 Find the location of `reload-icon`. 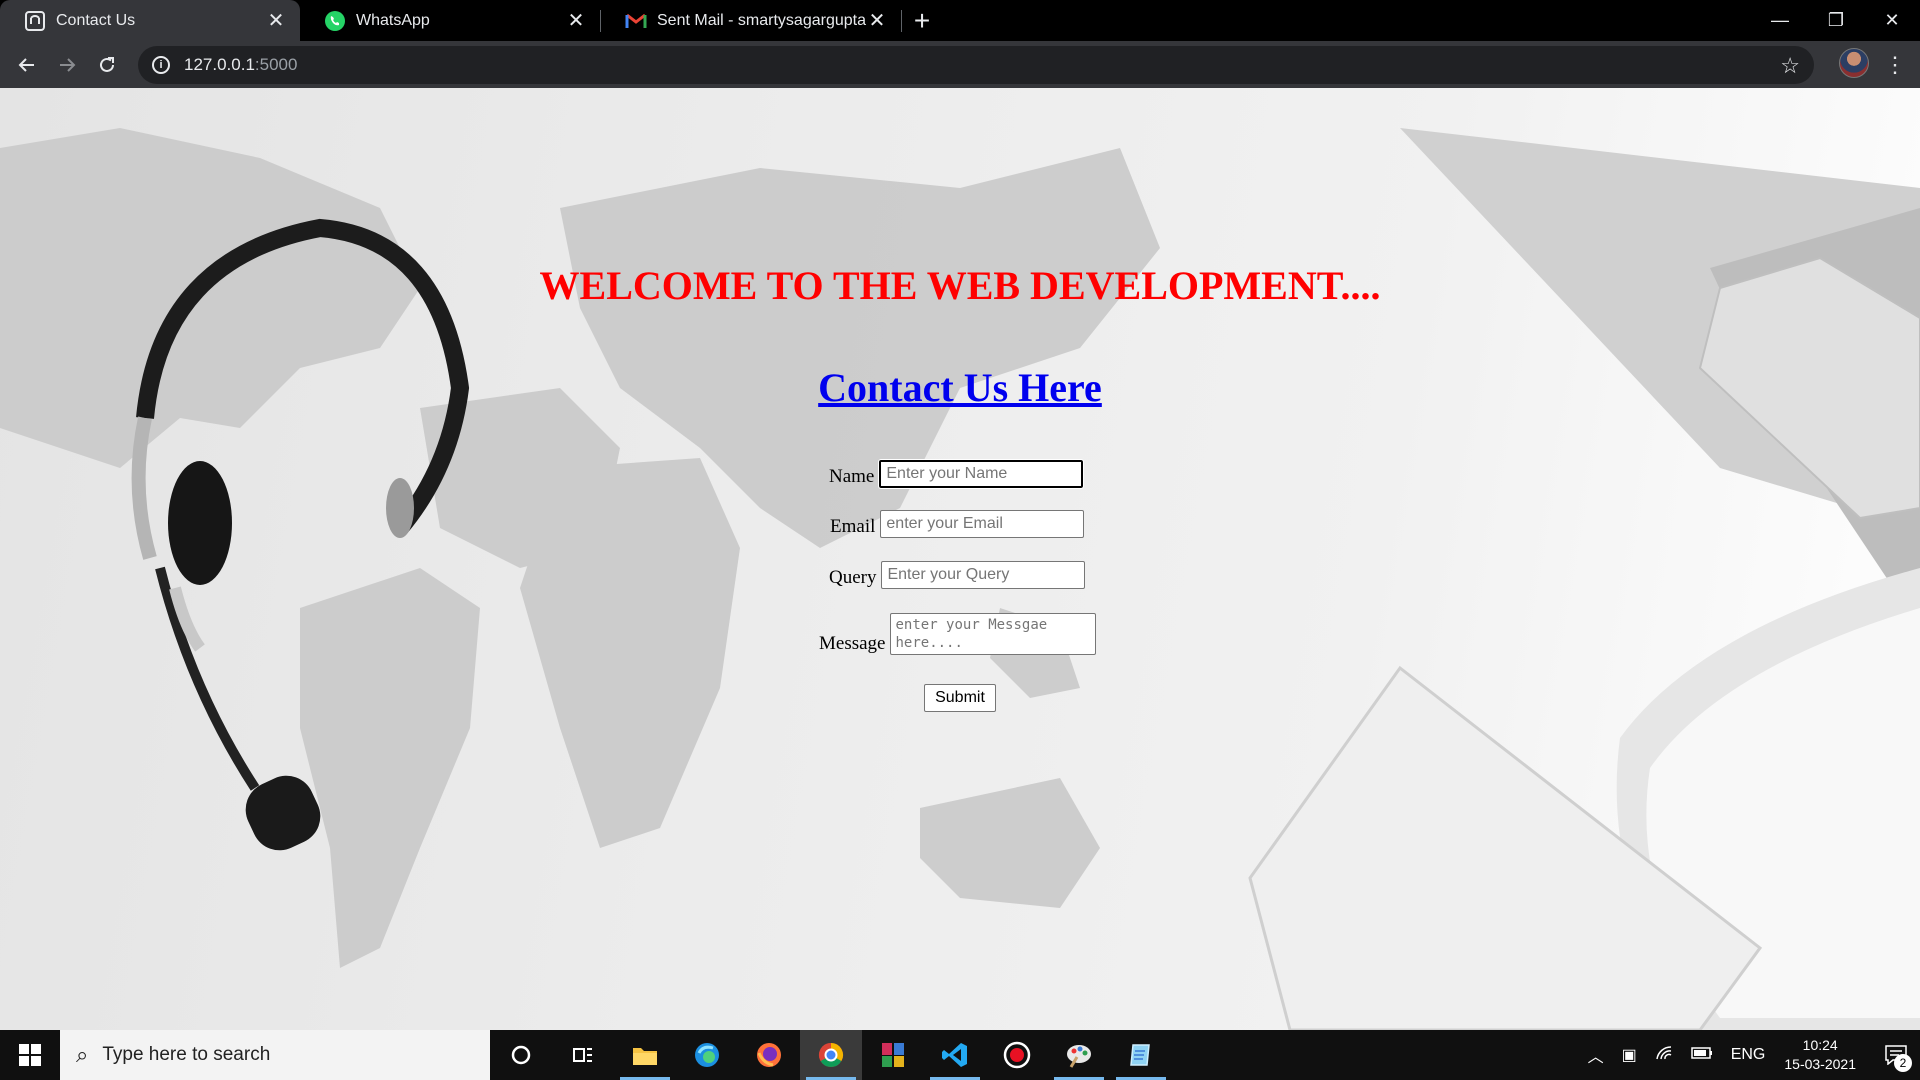

reload-icon is located at coordinates (107, 64).